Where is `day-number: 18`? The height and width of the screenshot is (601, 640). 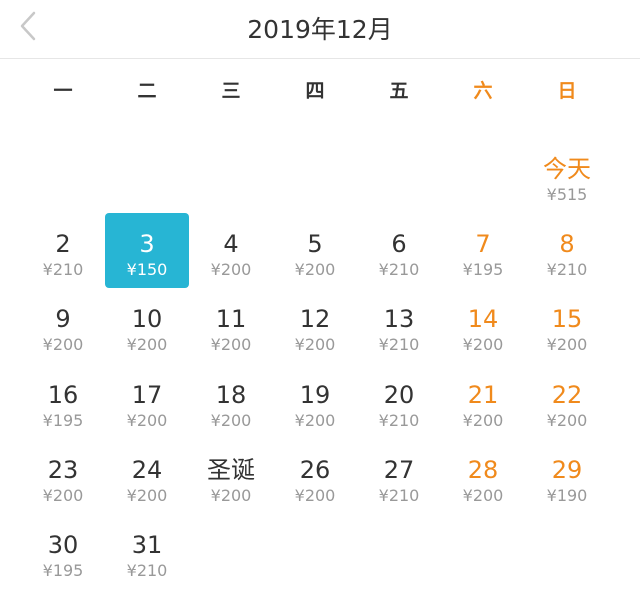 day-number: 18 is located at coordinates (231, 394).